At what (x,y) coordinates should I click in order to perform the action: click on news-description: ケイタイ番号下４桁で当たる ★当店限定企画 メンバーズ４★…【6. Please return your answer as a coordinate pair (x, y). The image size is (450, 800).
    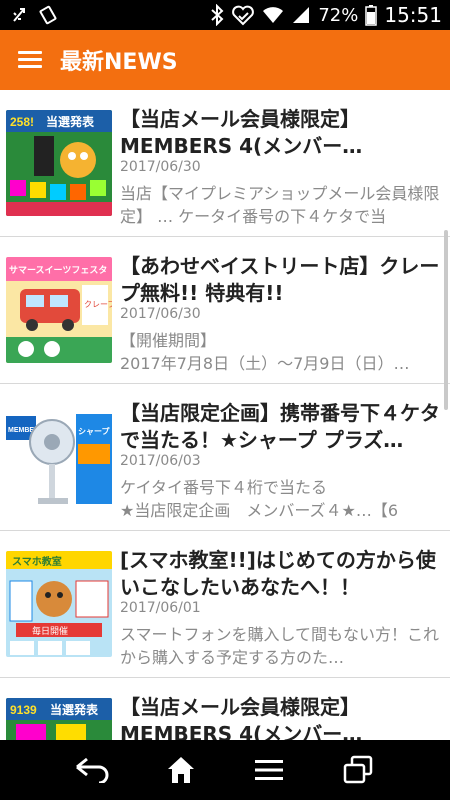
    Looking at the image, I should click on (259, 499).